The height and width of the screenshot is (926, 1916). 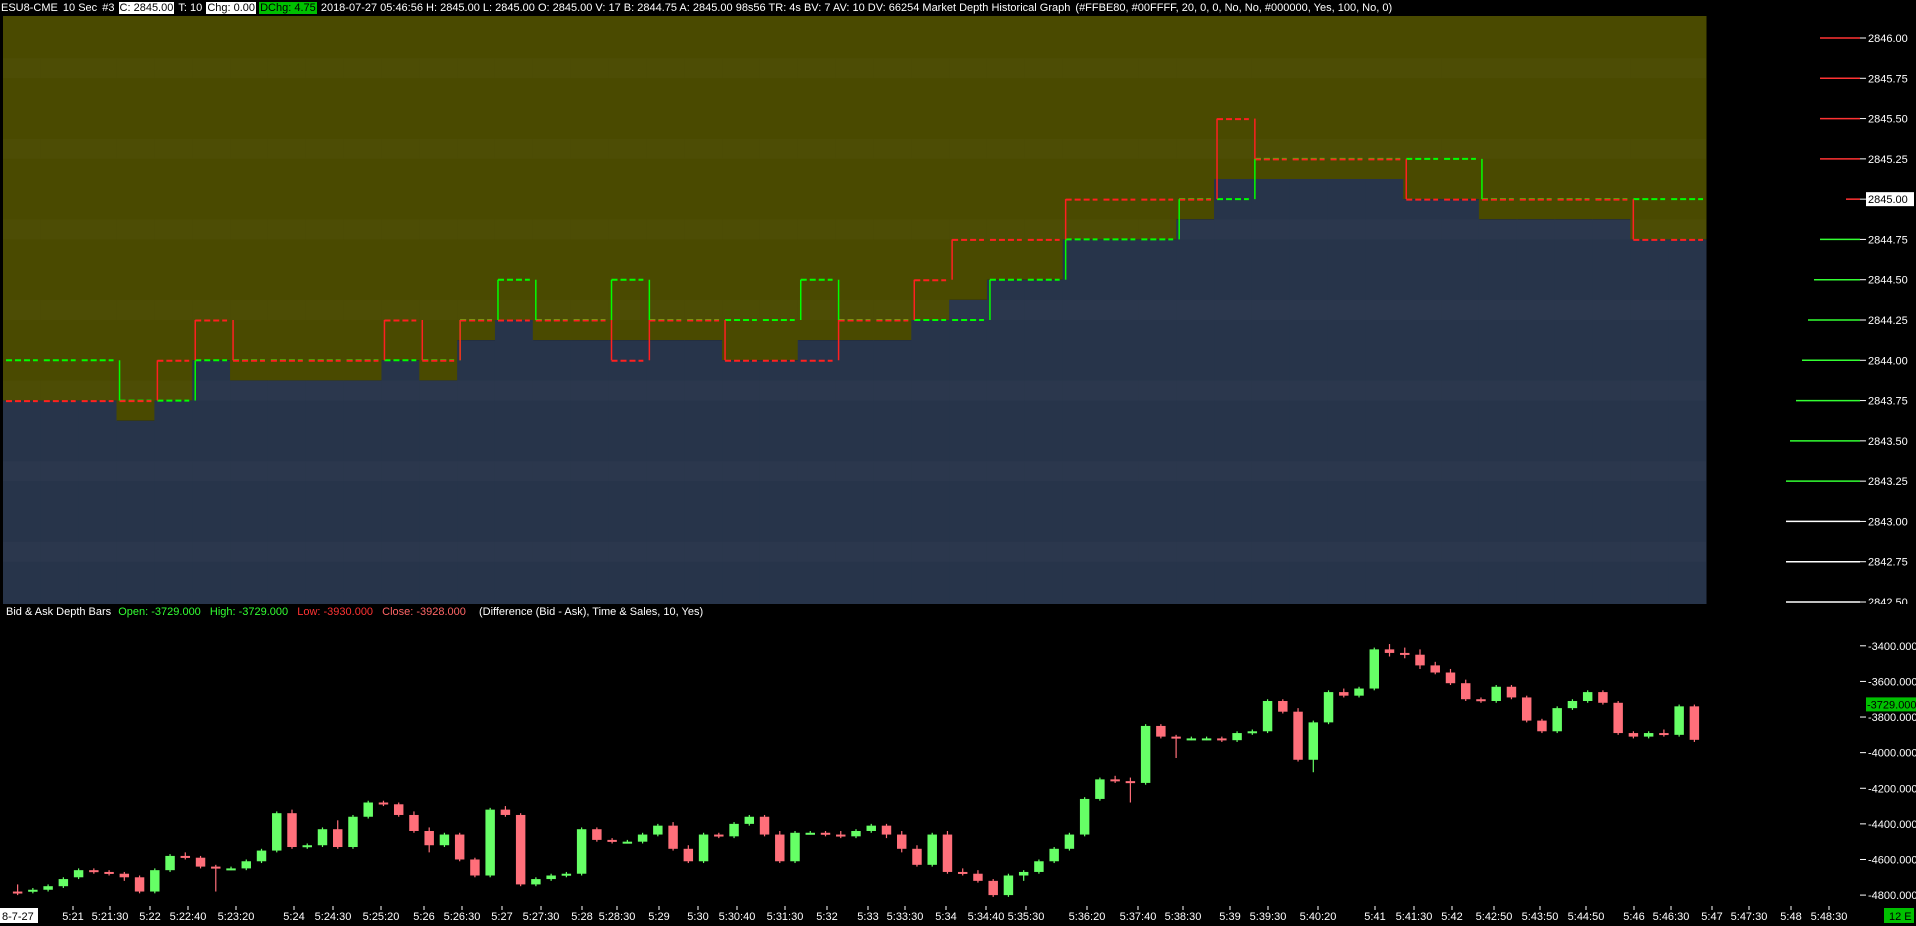 I want to click on time-tick-label: 5:22:40, so click(x=188, y=917).